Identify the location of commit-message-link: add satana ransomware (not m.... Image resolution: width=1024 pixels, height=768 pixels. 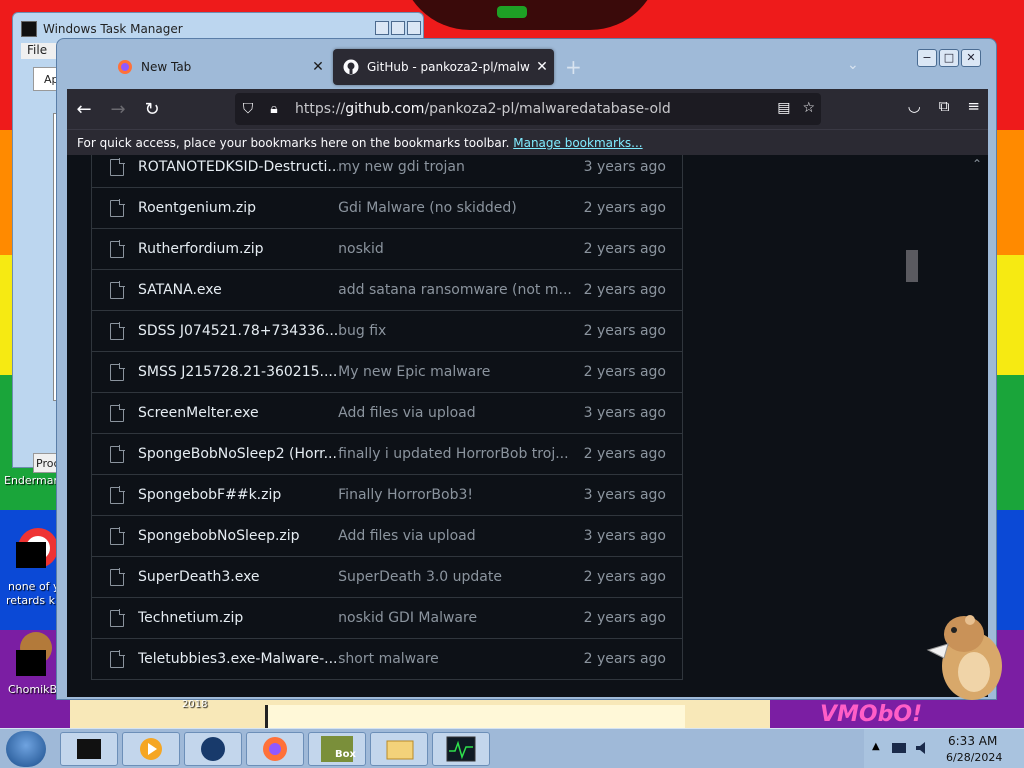
(457, 290).